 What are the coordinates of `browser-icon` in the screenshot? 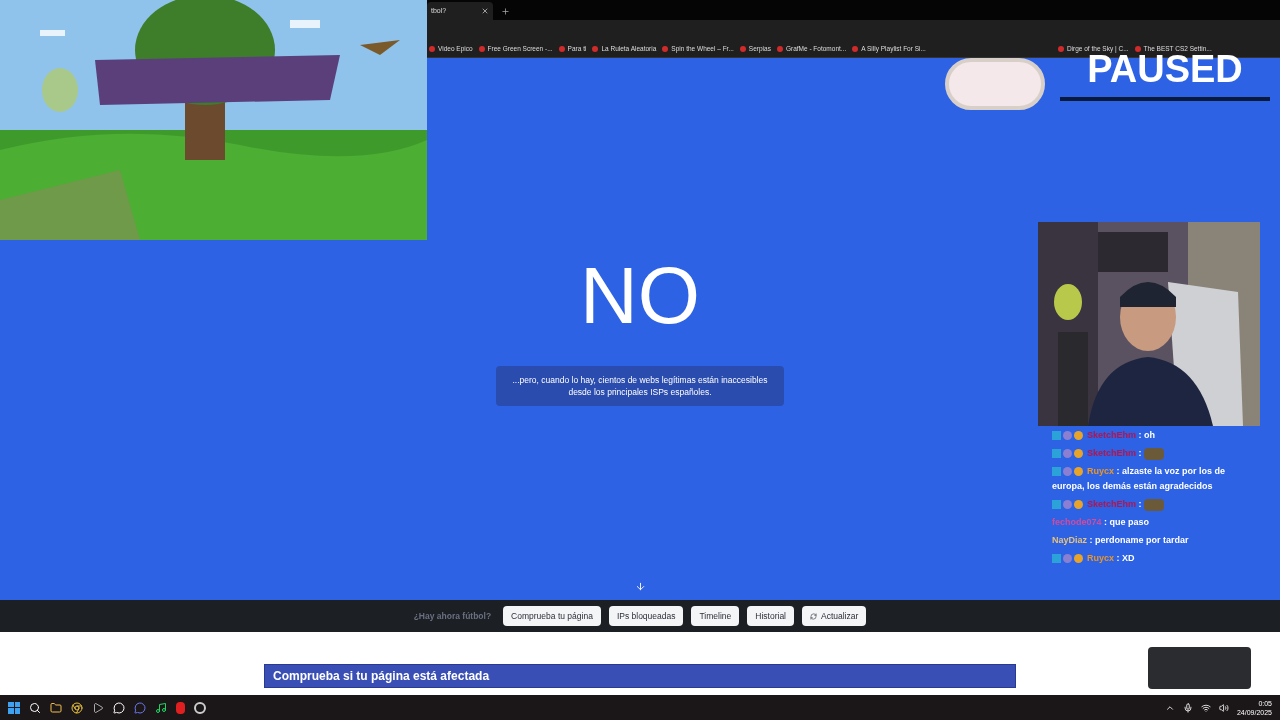 It's located at (77, 707).